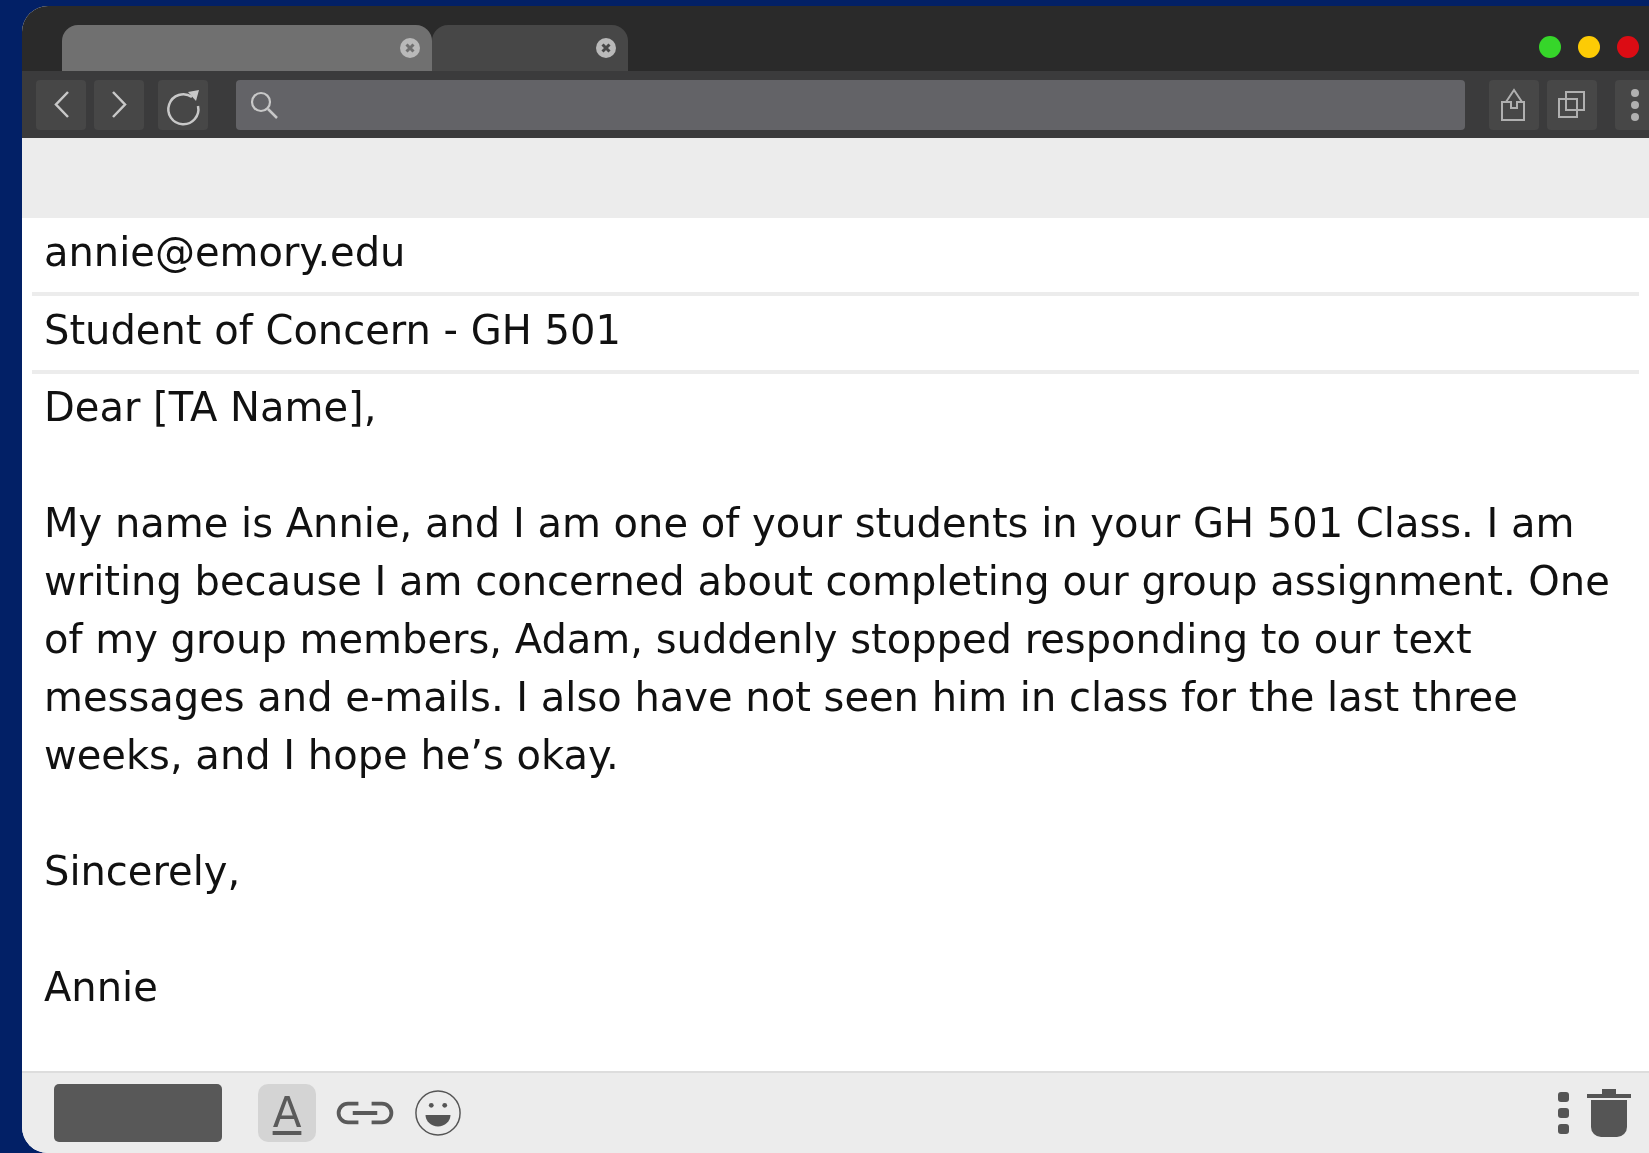 This screenshot has width=1649, height=1153. I want to click on body-paragraph: Sincerely,, so click(143, 871).